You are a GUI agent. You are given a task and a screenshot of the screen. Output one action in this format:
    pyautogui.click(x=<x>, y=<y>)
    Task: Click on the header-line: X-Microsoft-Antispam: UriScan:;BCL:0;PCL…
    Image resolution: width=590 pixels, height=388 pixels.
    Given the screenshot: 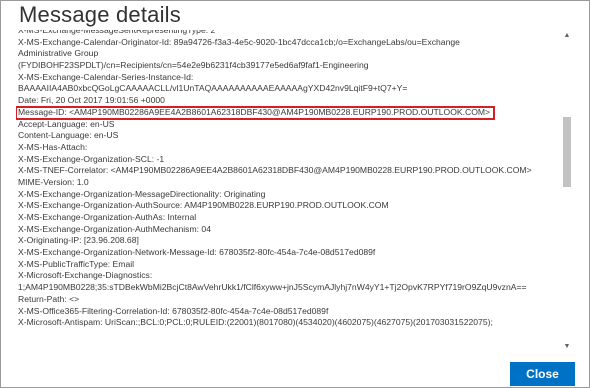 What is the action you would take?
    pyautogui.click(x=255, y=322)
    